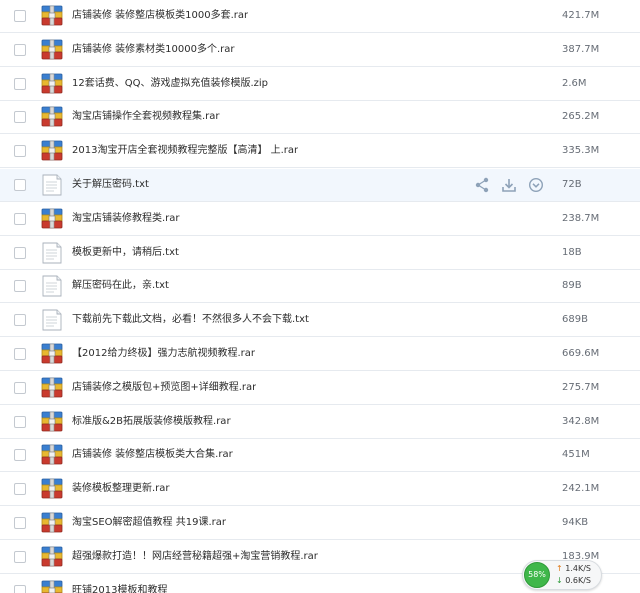 The width and height of the screenshot is (640, 593). What do you see at coordinates (559, 568) in the screenshot?
I see `upload-arrow-icon: ↑` at bounding box center [559, 568].